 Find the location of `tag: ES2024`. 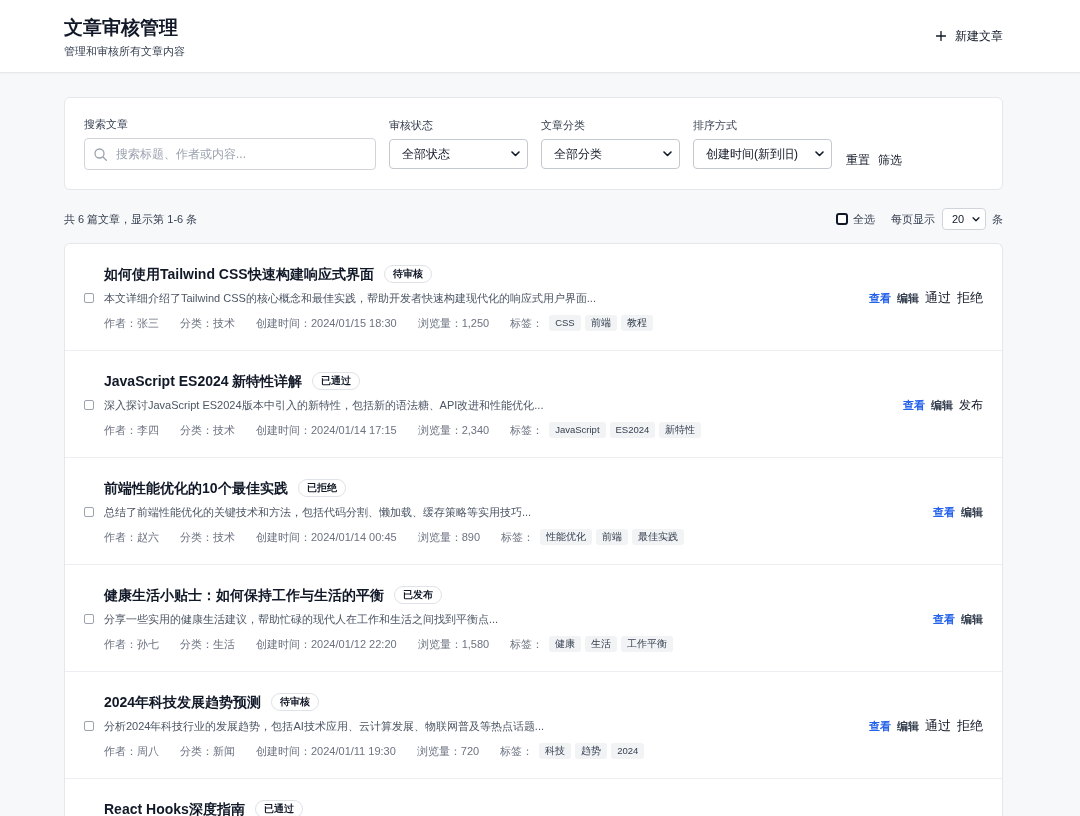

tag: ES2024 is located at coordinates (632, 430).